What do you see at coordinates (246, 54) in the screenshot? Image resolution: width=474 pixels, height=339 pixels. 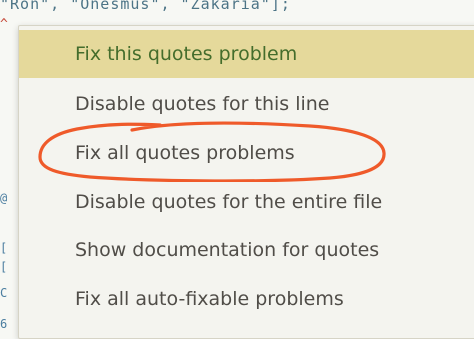 I see `menu-item-fix-this-quotes-problem: Fix this quotes problem` at bounding box center [246, 54].